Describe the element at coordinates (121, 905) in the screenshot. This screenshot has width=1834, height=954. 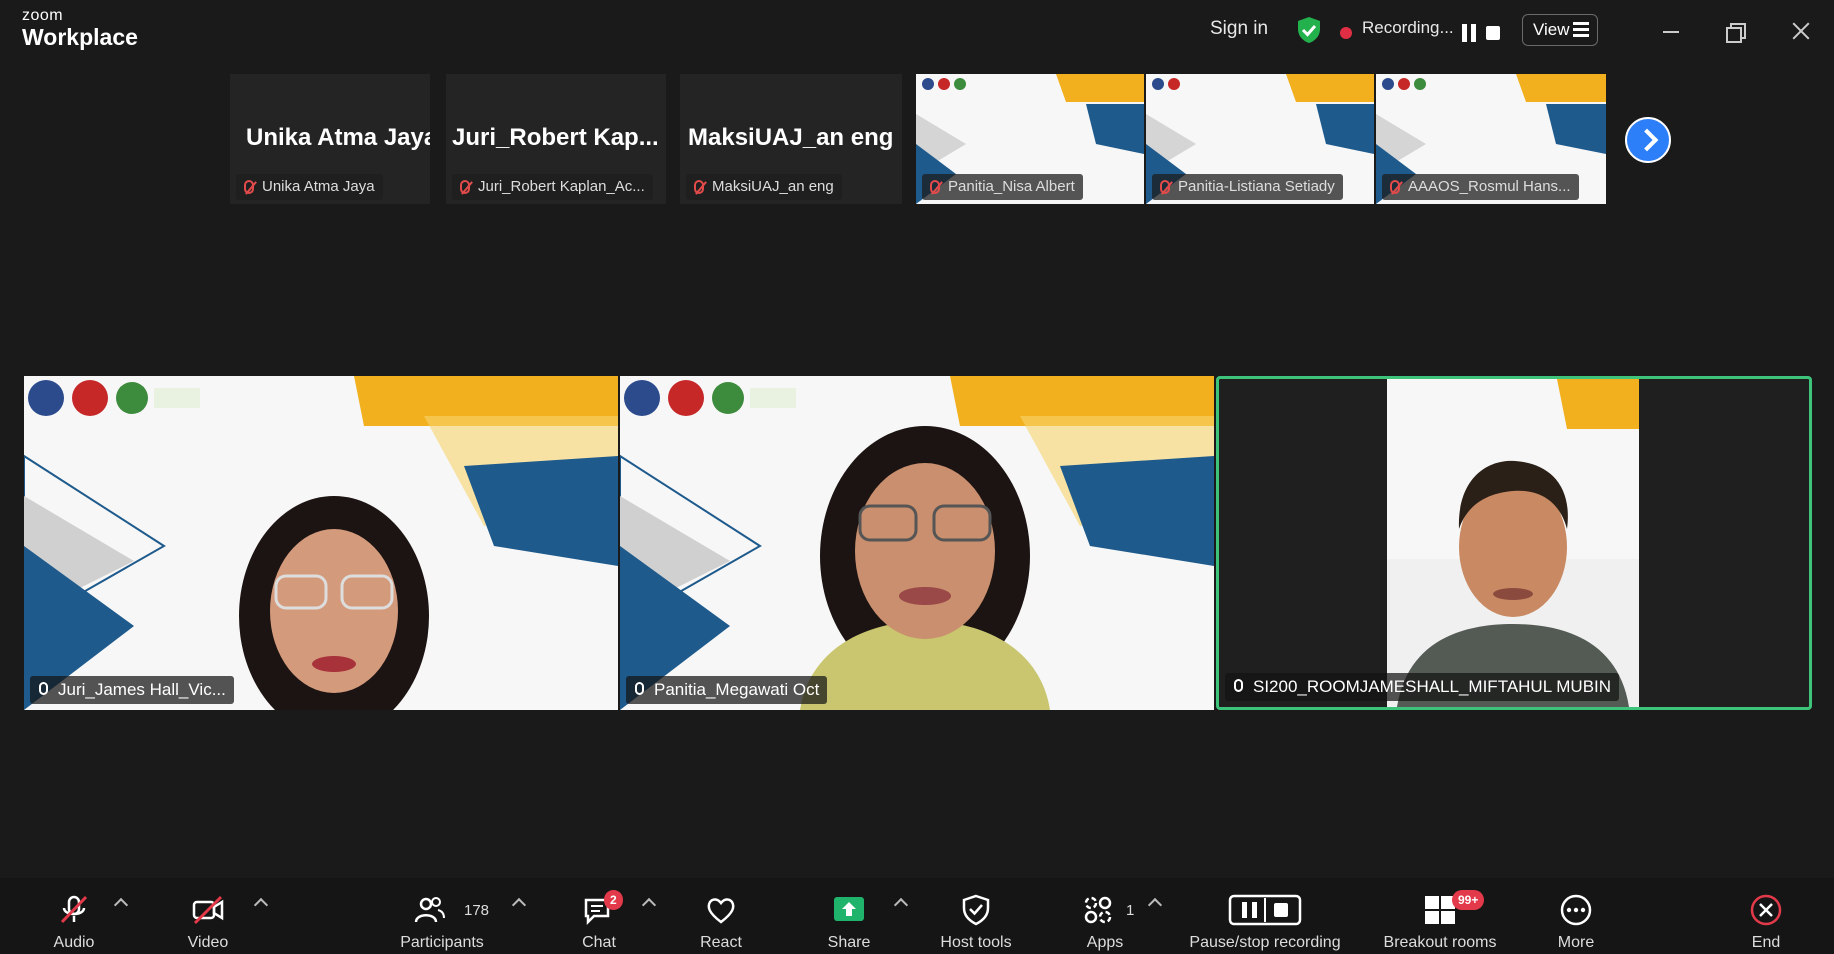
I see `audio-options-caret-icon` at that location.